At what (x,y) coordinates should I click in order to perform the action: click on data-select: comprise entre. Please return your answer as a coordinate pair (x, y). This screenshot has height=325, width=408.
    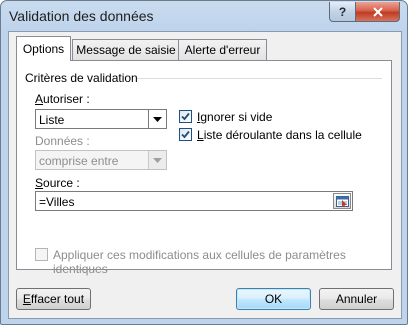
    Looking at the image, I should click on (101, 160).